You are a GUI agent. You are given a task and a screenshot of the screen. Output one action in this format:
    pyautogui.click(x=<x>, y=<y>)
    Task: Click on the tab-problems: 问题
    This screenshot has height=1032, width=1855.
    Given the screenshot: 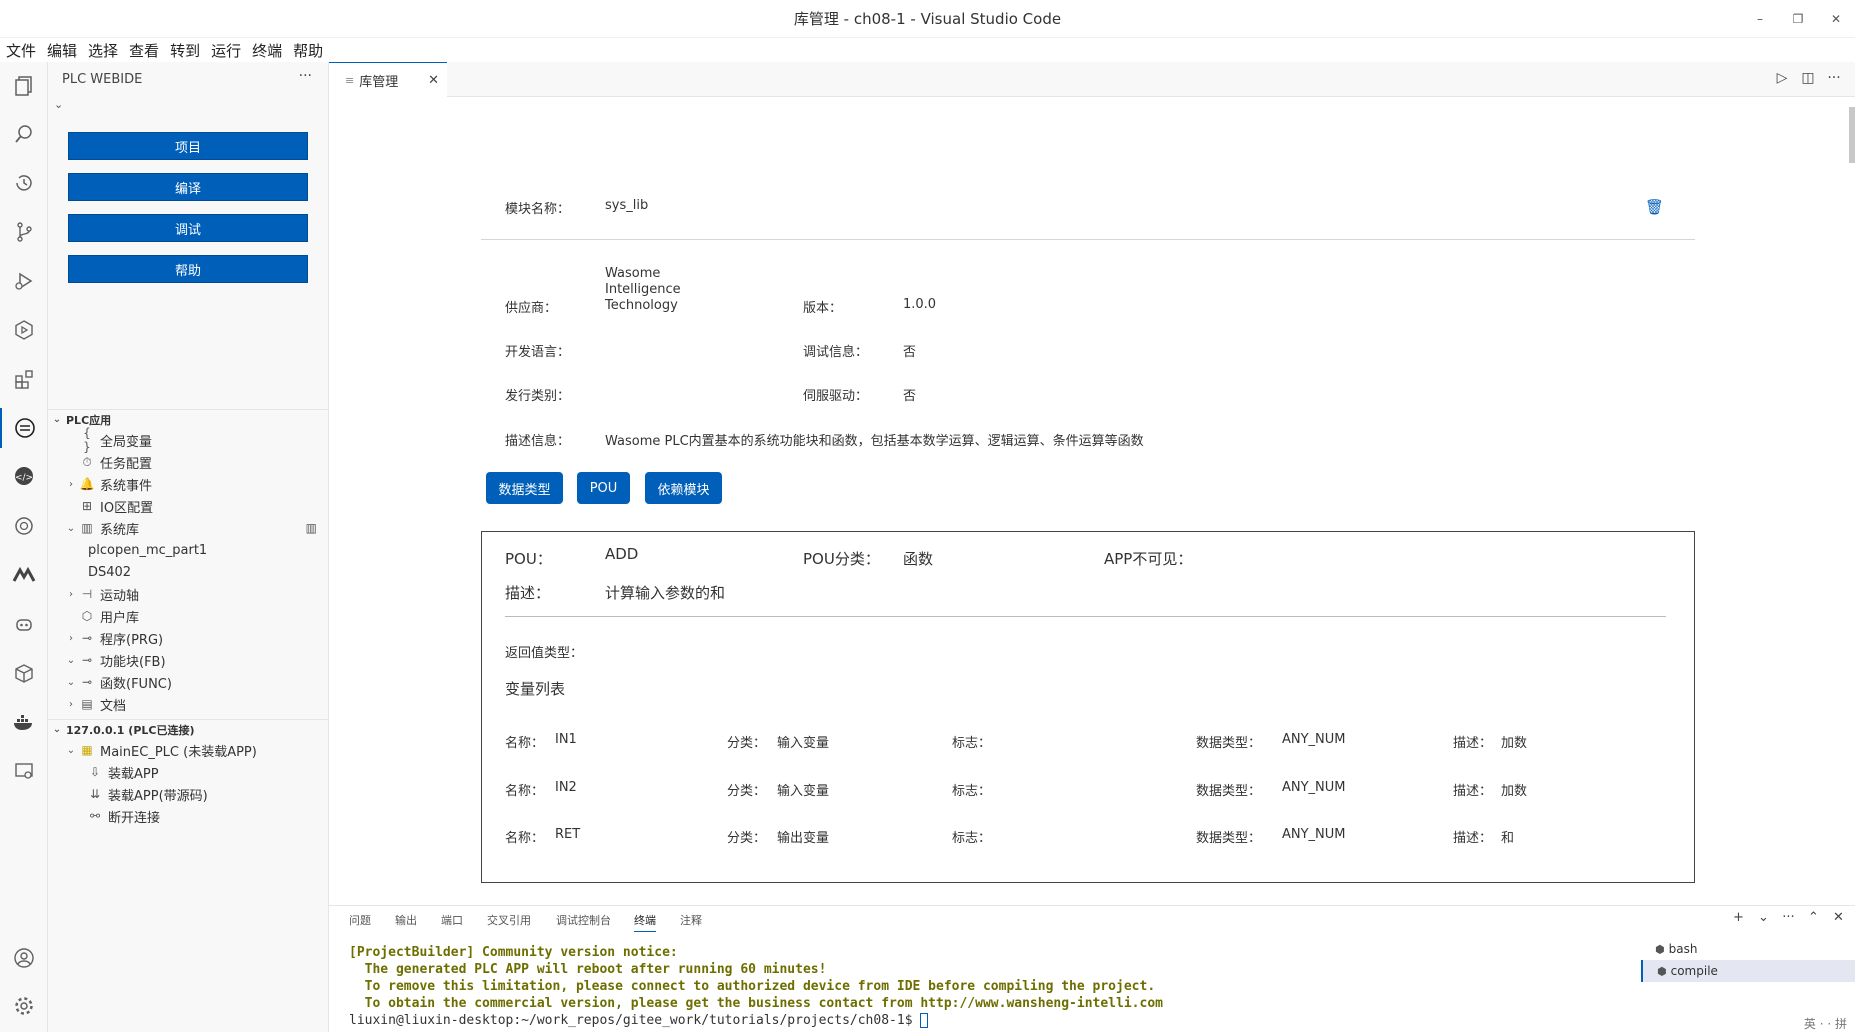 What is the action you would take?
    pyautogui.click(x=360, y=920)
    